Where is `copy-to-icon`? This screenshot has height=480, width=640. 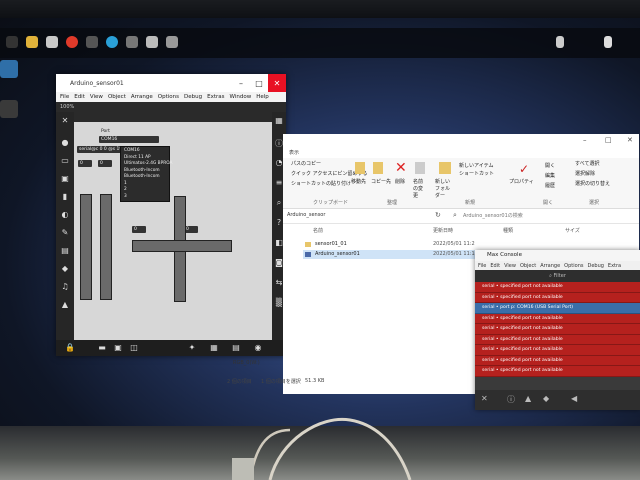 copy-to-icon is located at coordinates (378, 168).